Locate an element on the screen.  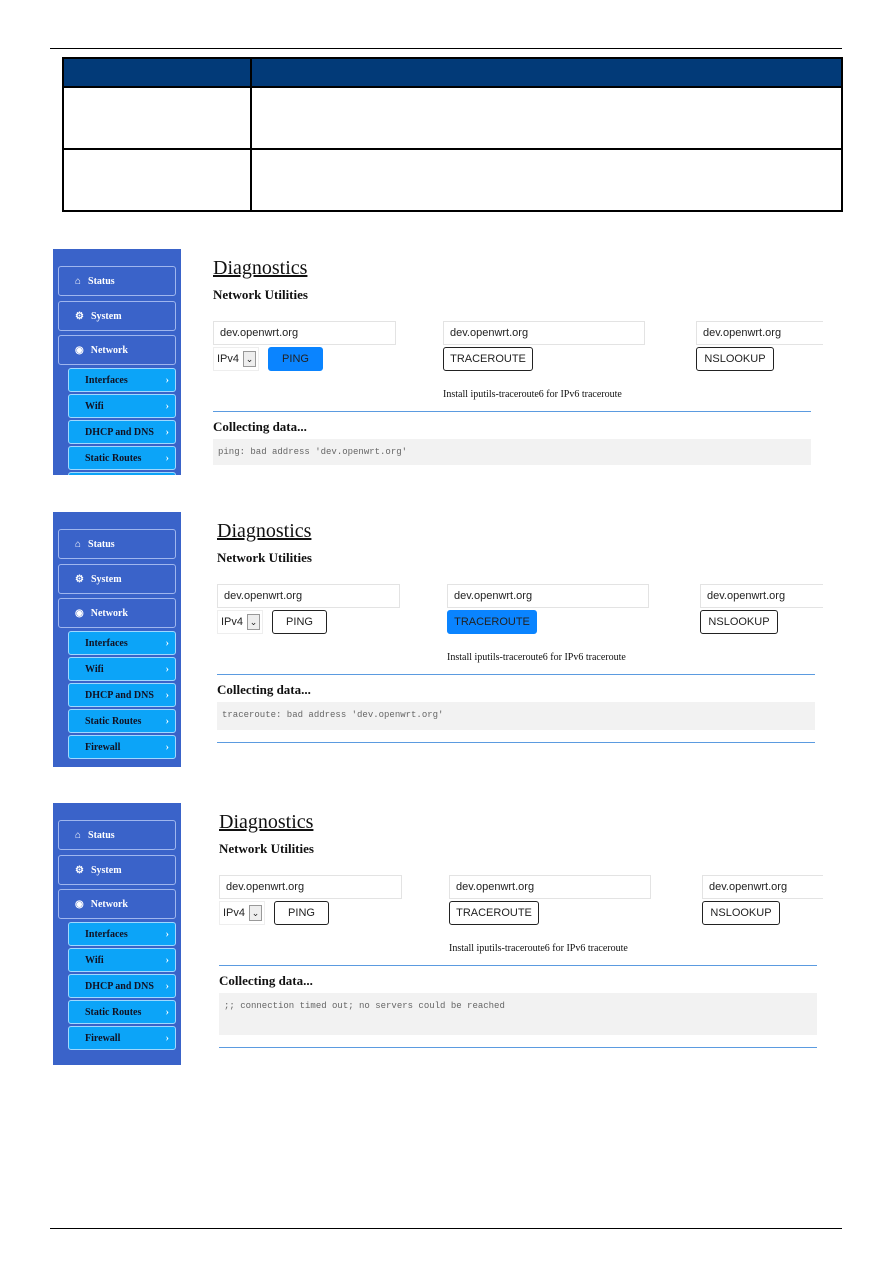
footer-rule is located at coordinates (446, 1228).